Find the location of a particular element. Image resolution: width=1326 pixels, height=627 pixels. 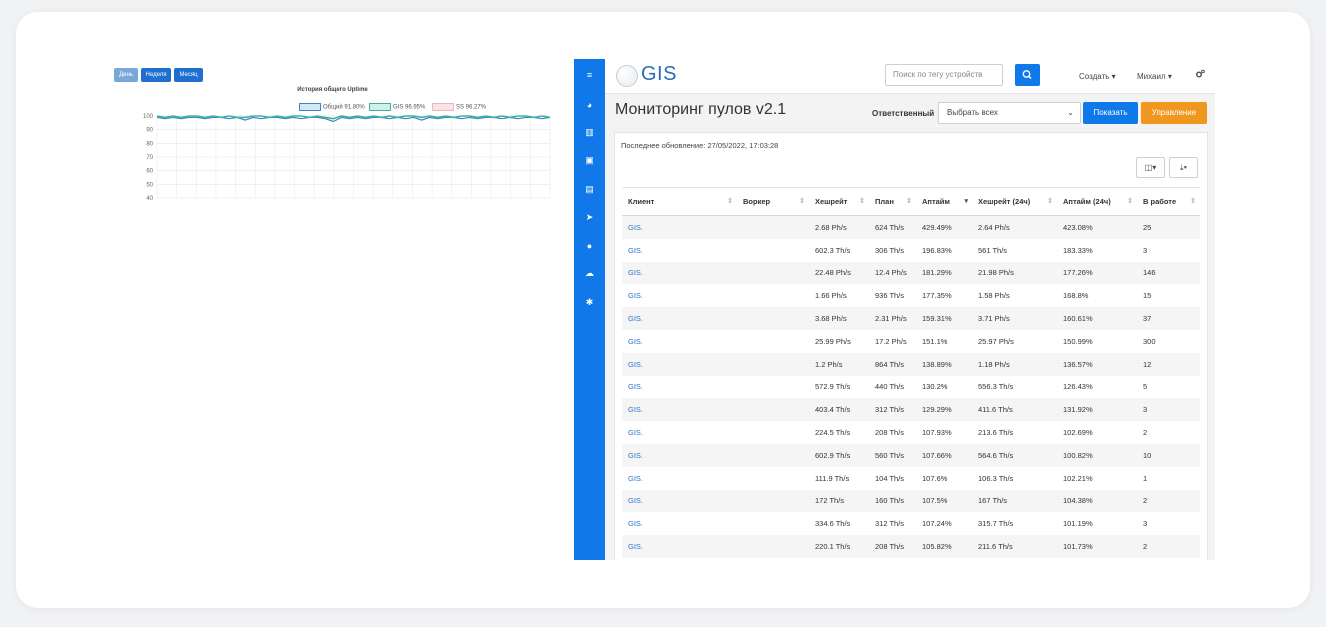

gear-icon: ✱ is located at coordinates (589, 302).